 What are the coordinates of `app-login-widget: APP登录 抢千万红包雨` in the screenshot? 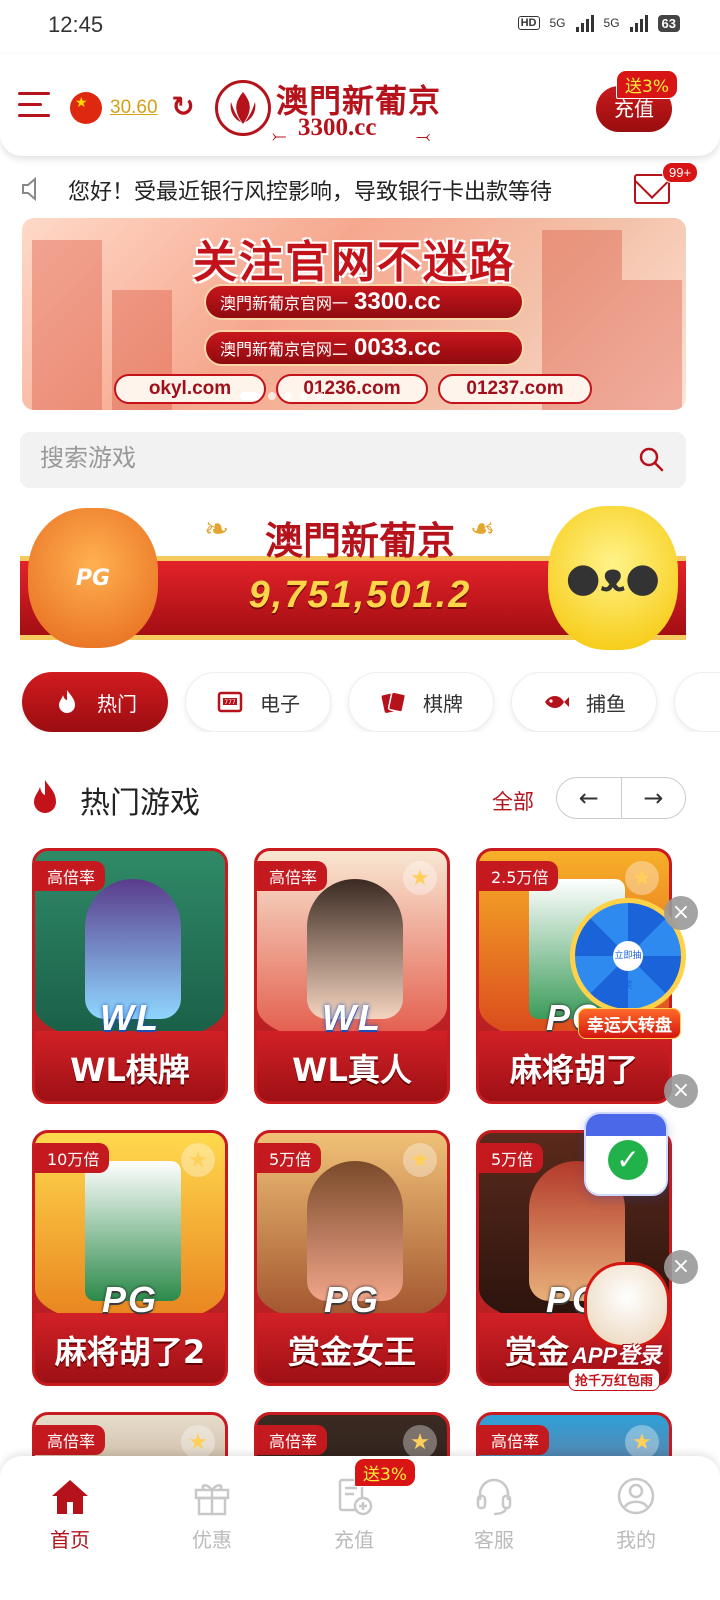 It's located at (625, 1326).